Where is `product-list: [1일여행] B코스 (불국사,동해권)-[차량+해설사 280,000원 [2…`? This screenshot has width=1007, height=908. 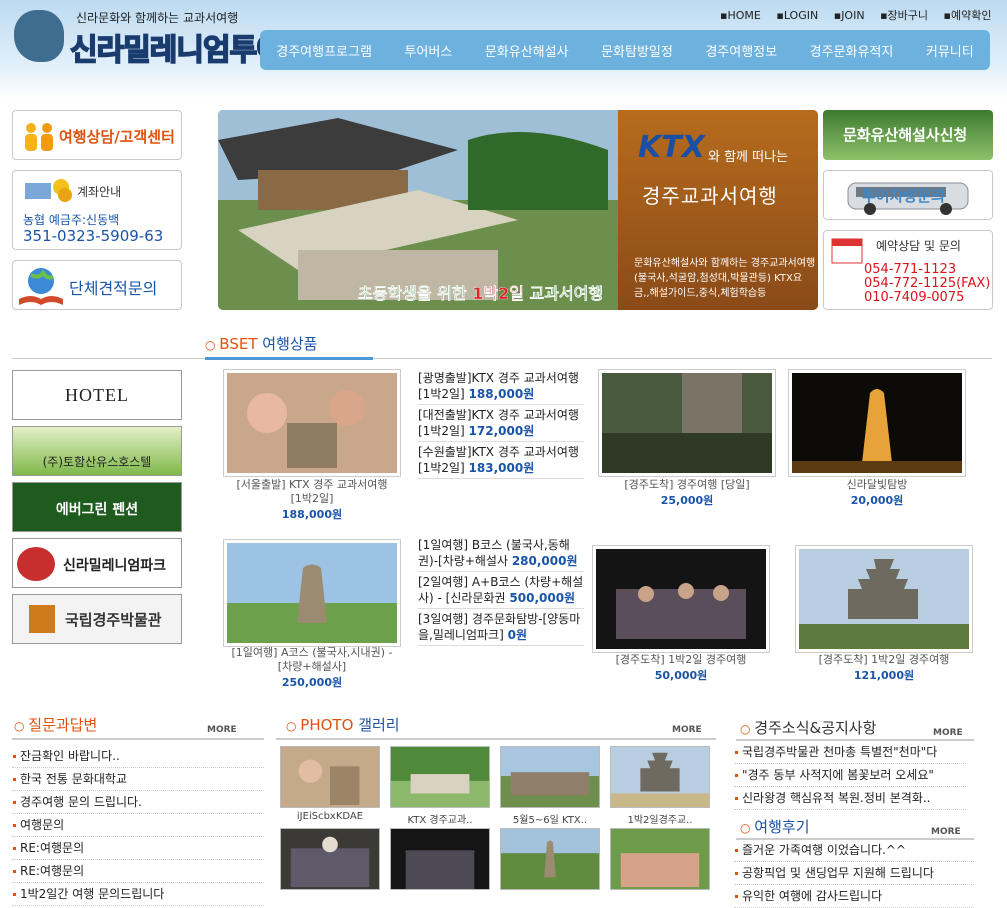 product-list: [1일여행] B코스 (불국사,동해권)-[차량+해설사 280,000원 [2… is located at coordinates (501, 592).